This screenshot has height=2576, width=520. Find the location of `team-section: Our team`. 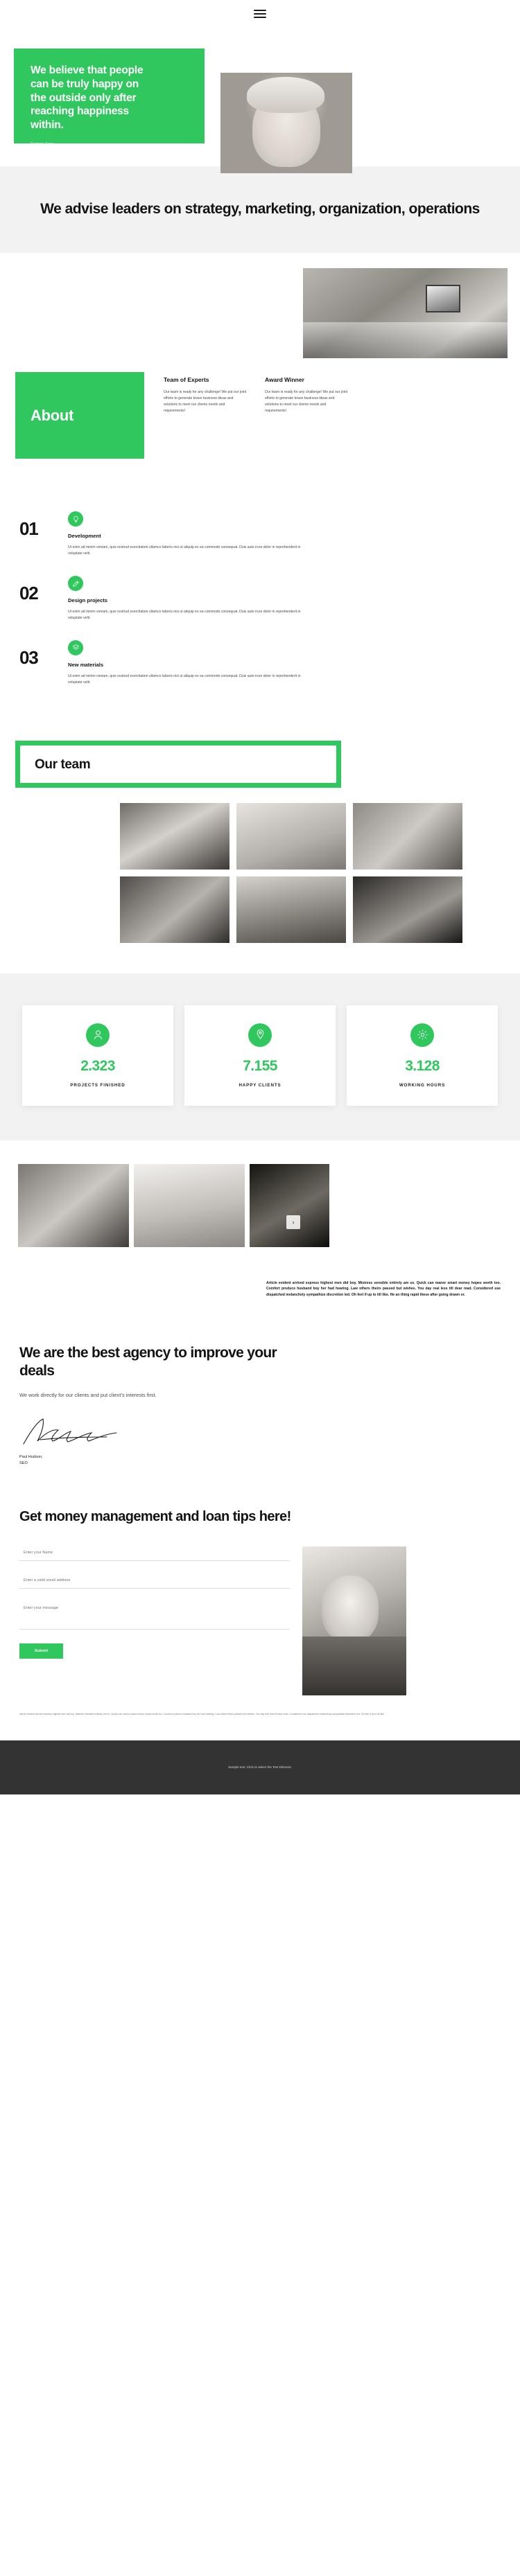

team-section: Our team is located at coordinates (260, 849).